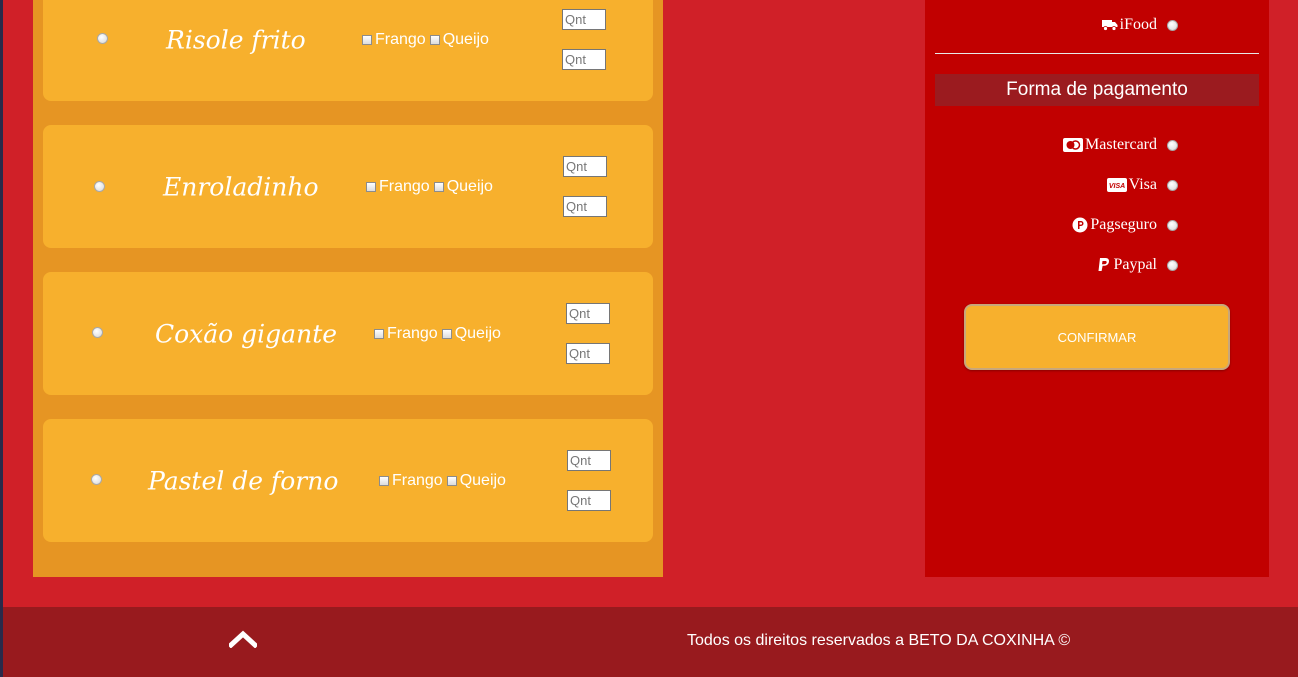 Image resolution: width=1298 pixels, height=677 pixels. I want to click on pagseguro-icon, so click(1080, 225).